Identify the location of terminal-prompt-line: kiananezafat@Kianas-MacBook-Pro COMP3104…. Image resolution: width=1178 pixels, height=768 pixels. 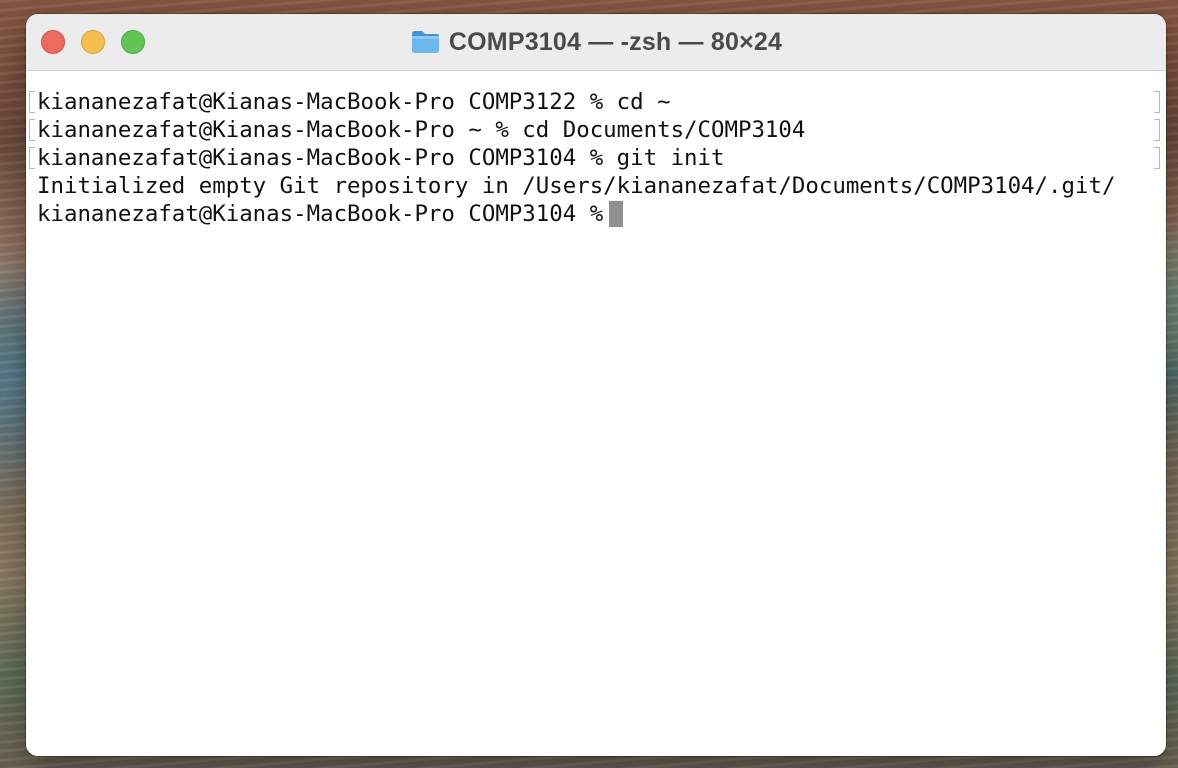
(330, 214).